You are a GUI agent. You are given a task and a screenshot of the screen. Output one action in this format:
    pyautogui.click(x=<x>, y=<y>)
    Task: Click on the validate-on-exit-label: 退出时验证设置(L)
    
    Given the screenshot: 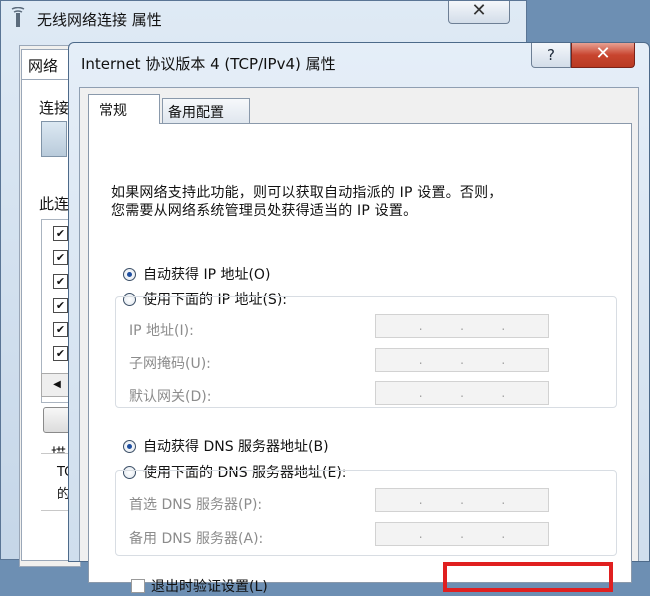 What is the action you would take?
    pyautogui.click(x=209, y=587)
    